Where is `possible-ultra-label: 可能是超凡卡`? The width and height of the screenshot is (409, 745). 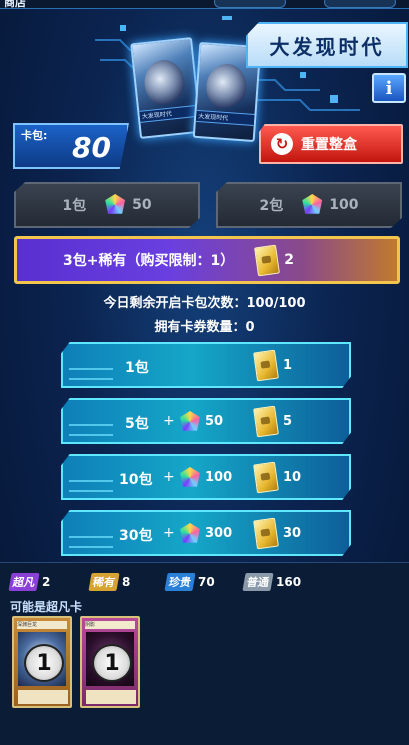
possible-ultra-label: 可能是超凡卡 is located at coordinates (46, 607).